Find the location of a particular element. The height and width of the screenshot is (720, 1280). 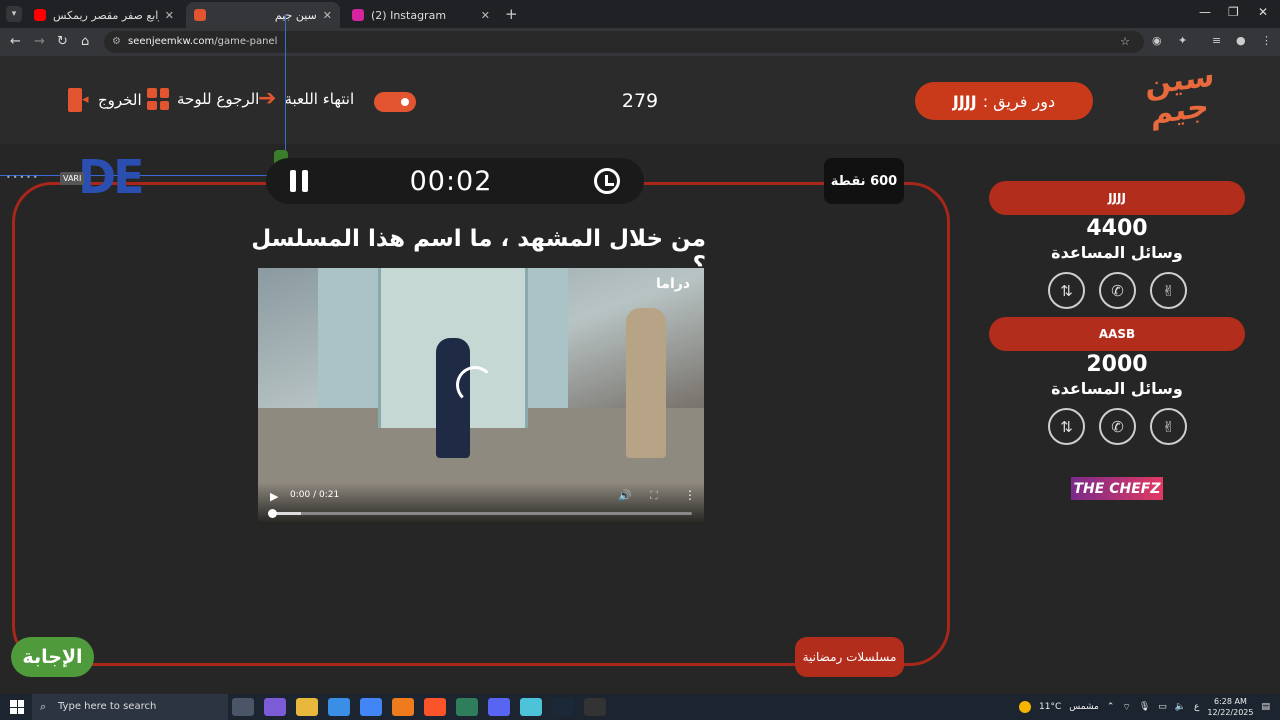

turn-team-name: JJJJ is located at coordinates (964, 101).